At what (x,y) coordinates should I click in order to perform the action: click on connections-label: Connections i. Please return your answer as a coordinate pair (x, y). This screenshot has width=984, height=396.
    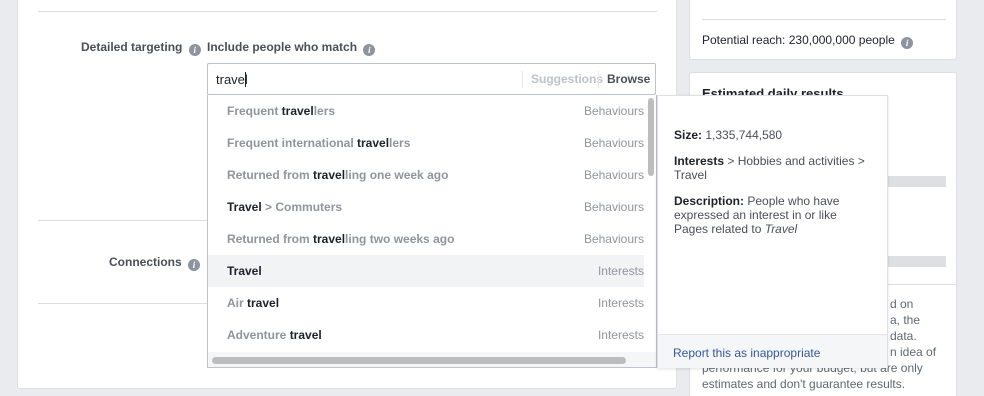
    Looking at the image, I should click on (155, 263).